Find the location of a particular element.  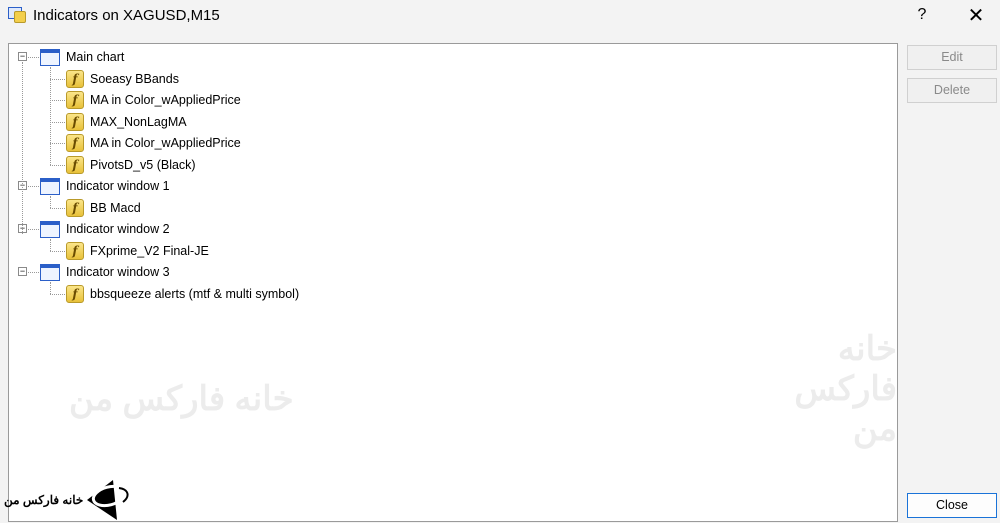

indicator-label: Soeasy BBands is located at coordinates (134, 78).